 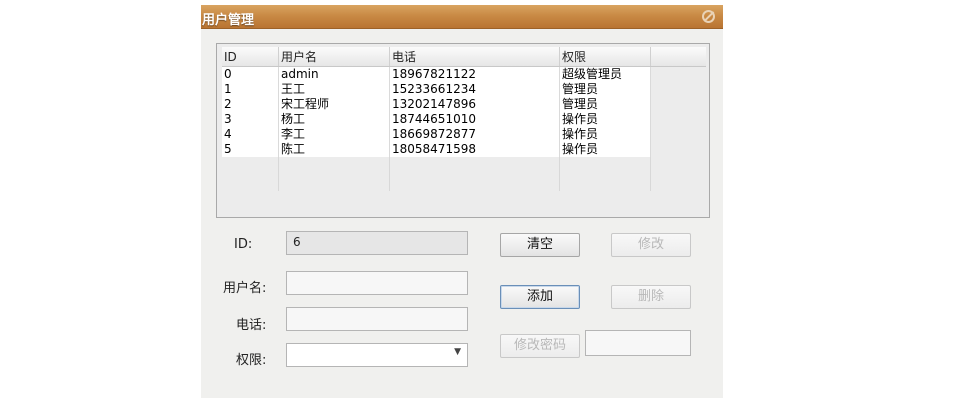 What do you see at coordinates (250, 149) in the screenshot?
I see `cell-id: 5` at bounding box center [250, 149].